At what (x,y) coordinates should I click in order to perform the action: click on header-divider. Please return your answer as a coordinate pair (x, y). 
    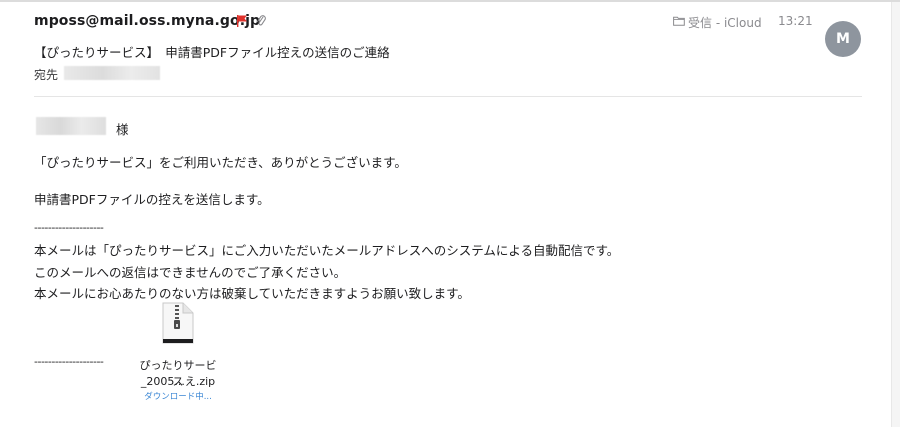
    Looking at the image, I should click on (448, 96).